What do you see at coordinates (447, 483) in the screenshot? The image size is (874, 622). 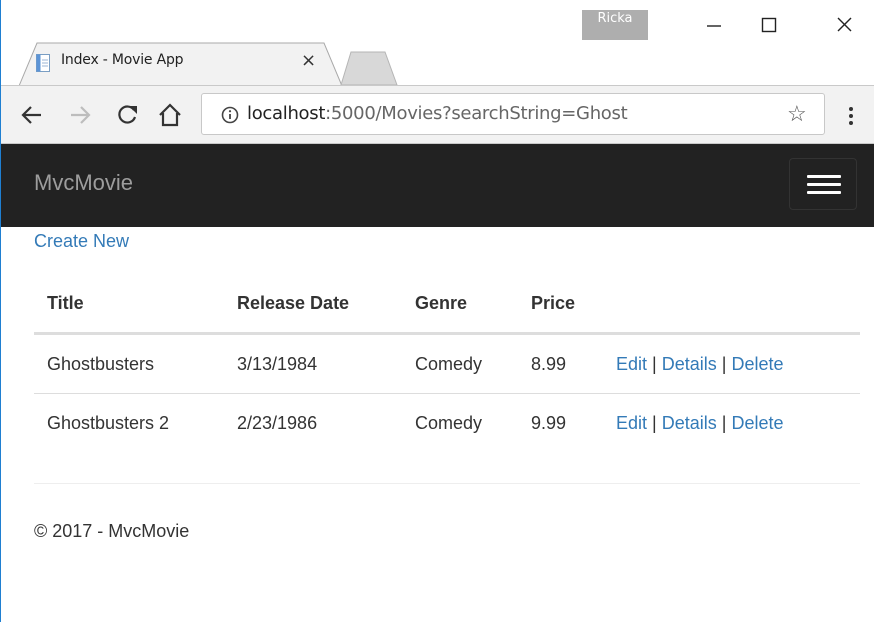 I see `footer-divider` at bounding box center [447, 483].